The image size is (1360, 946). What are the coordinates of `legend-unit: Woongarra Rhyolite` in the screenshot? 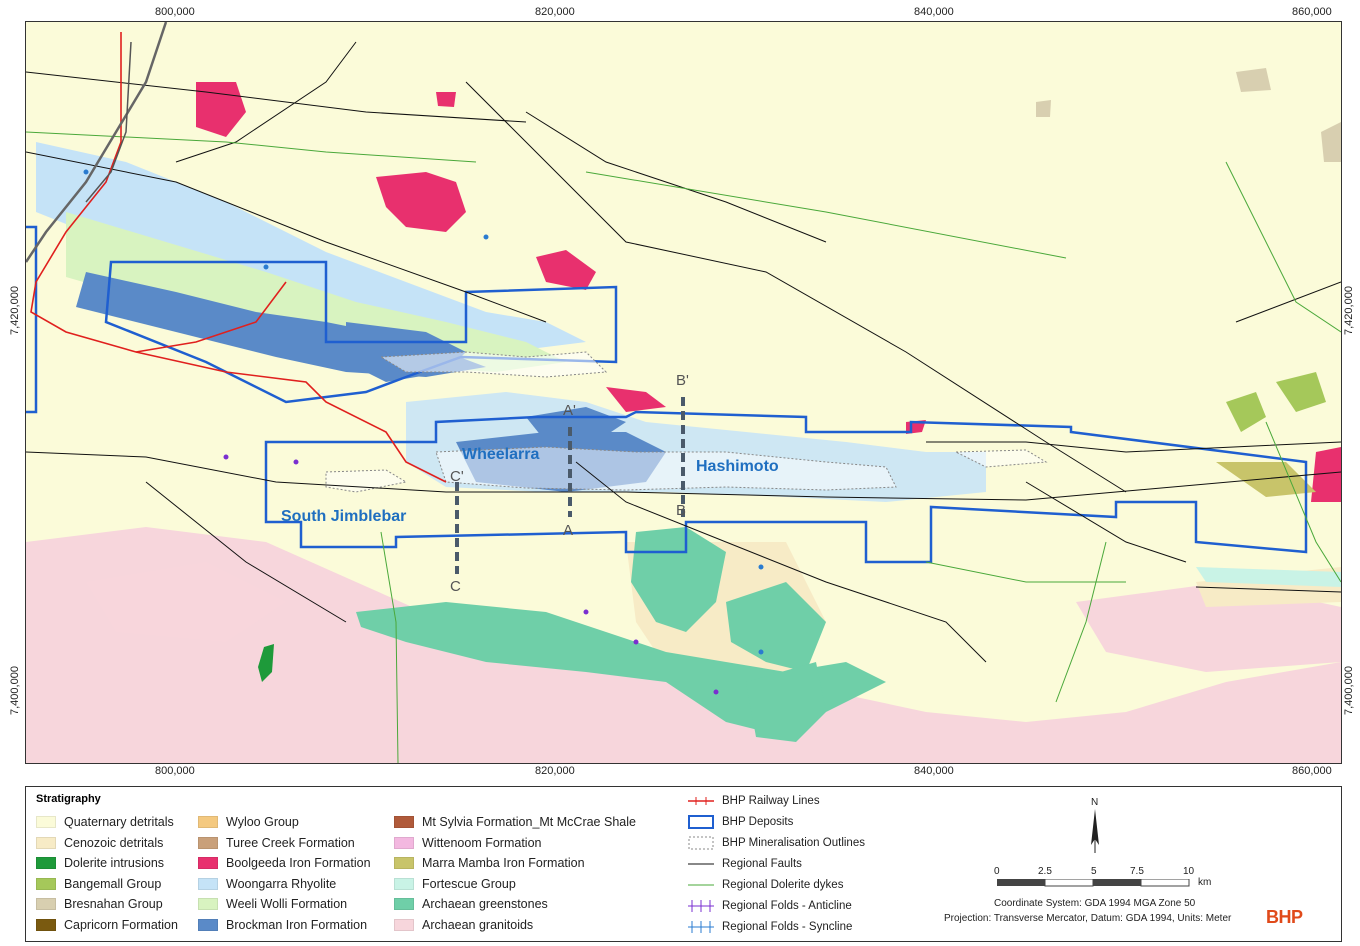 It's located at (267, 884).